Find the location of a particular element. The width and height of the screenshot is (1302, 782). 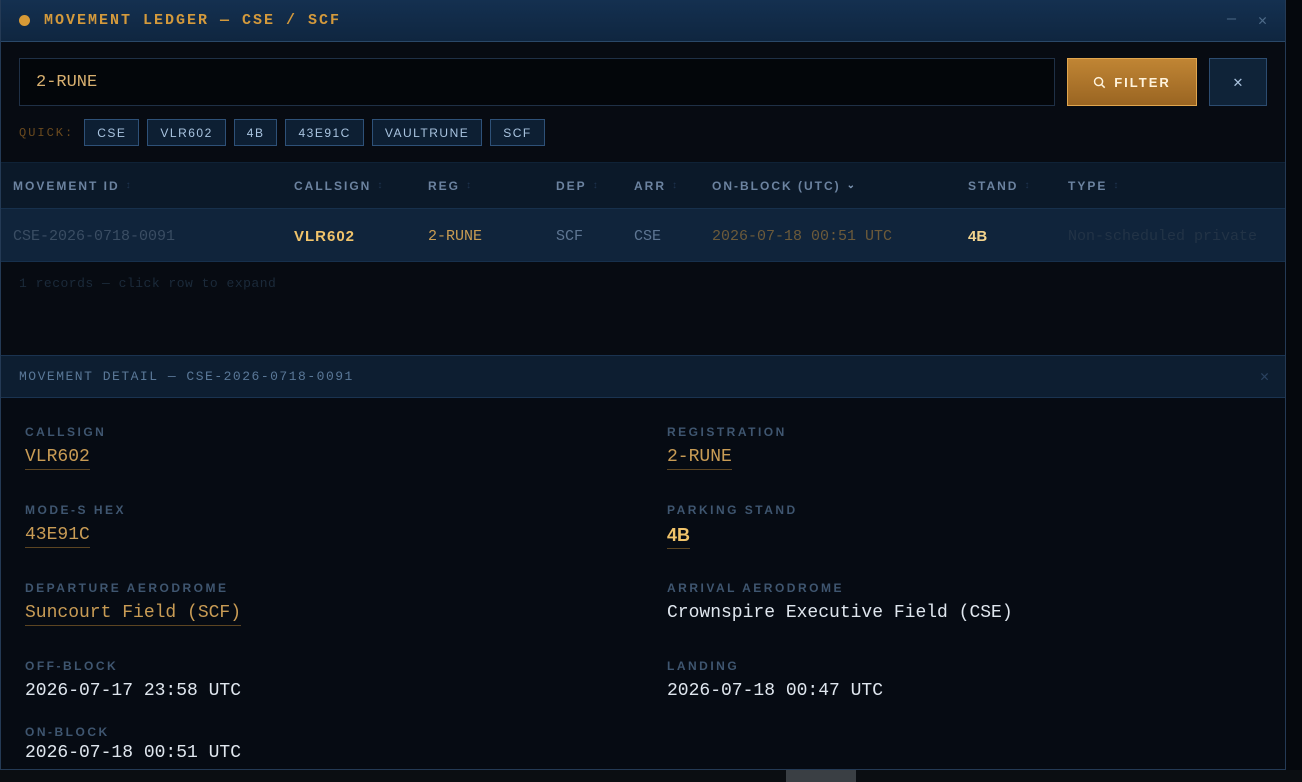

header-type: TYPE ↕ is located at coordinates (1094, 186).